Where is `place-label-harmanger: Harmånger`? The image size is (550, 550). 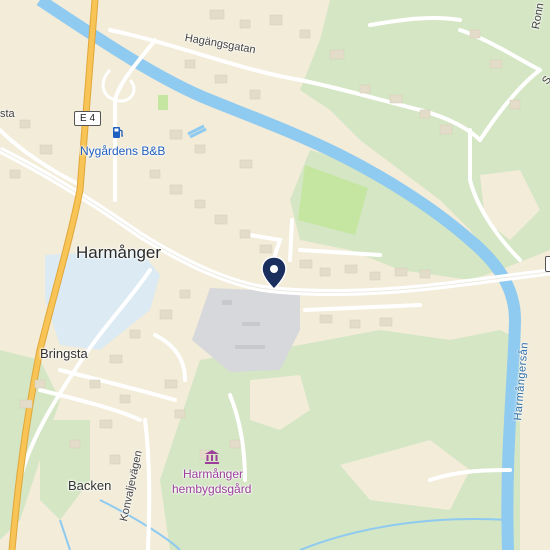
place-label-harmanger: Harmånger is located at coordinates (118, 253).